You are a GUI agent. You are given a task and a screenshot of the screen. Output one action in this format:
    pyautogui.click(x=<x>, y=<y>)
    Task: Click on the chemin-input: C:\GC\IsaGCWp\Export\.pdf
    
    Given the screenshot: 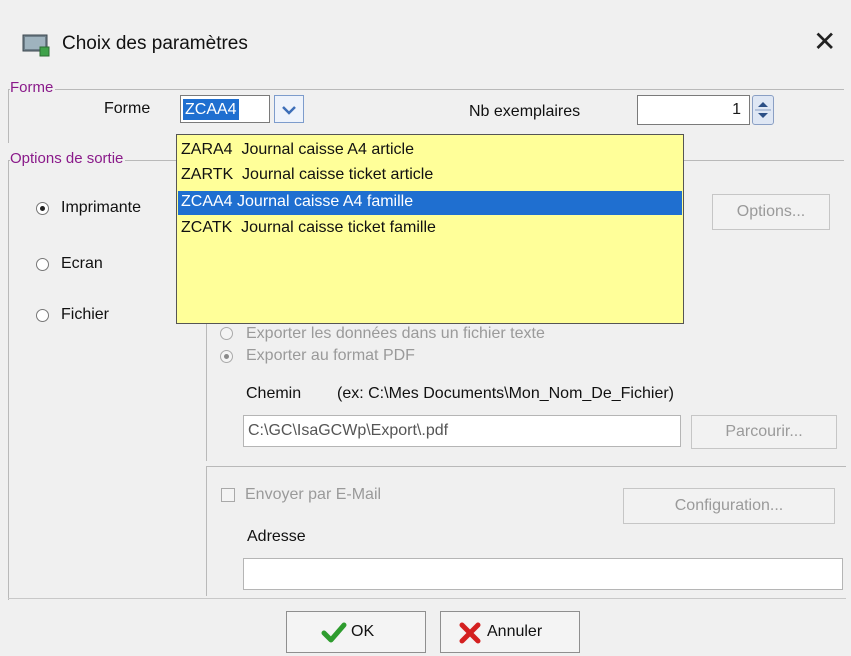 What is the action you would take?
    pyautogui.click(x=462, y=431)
    